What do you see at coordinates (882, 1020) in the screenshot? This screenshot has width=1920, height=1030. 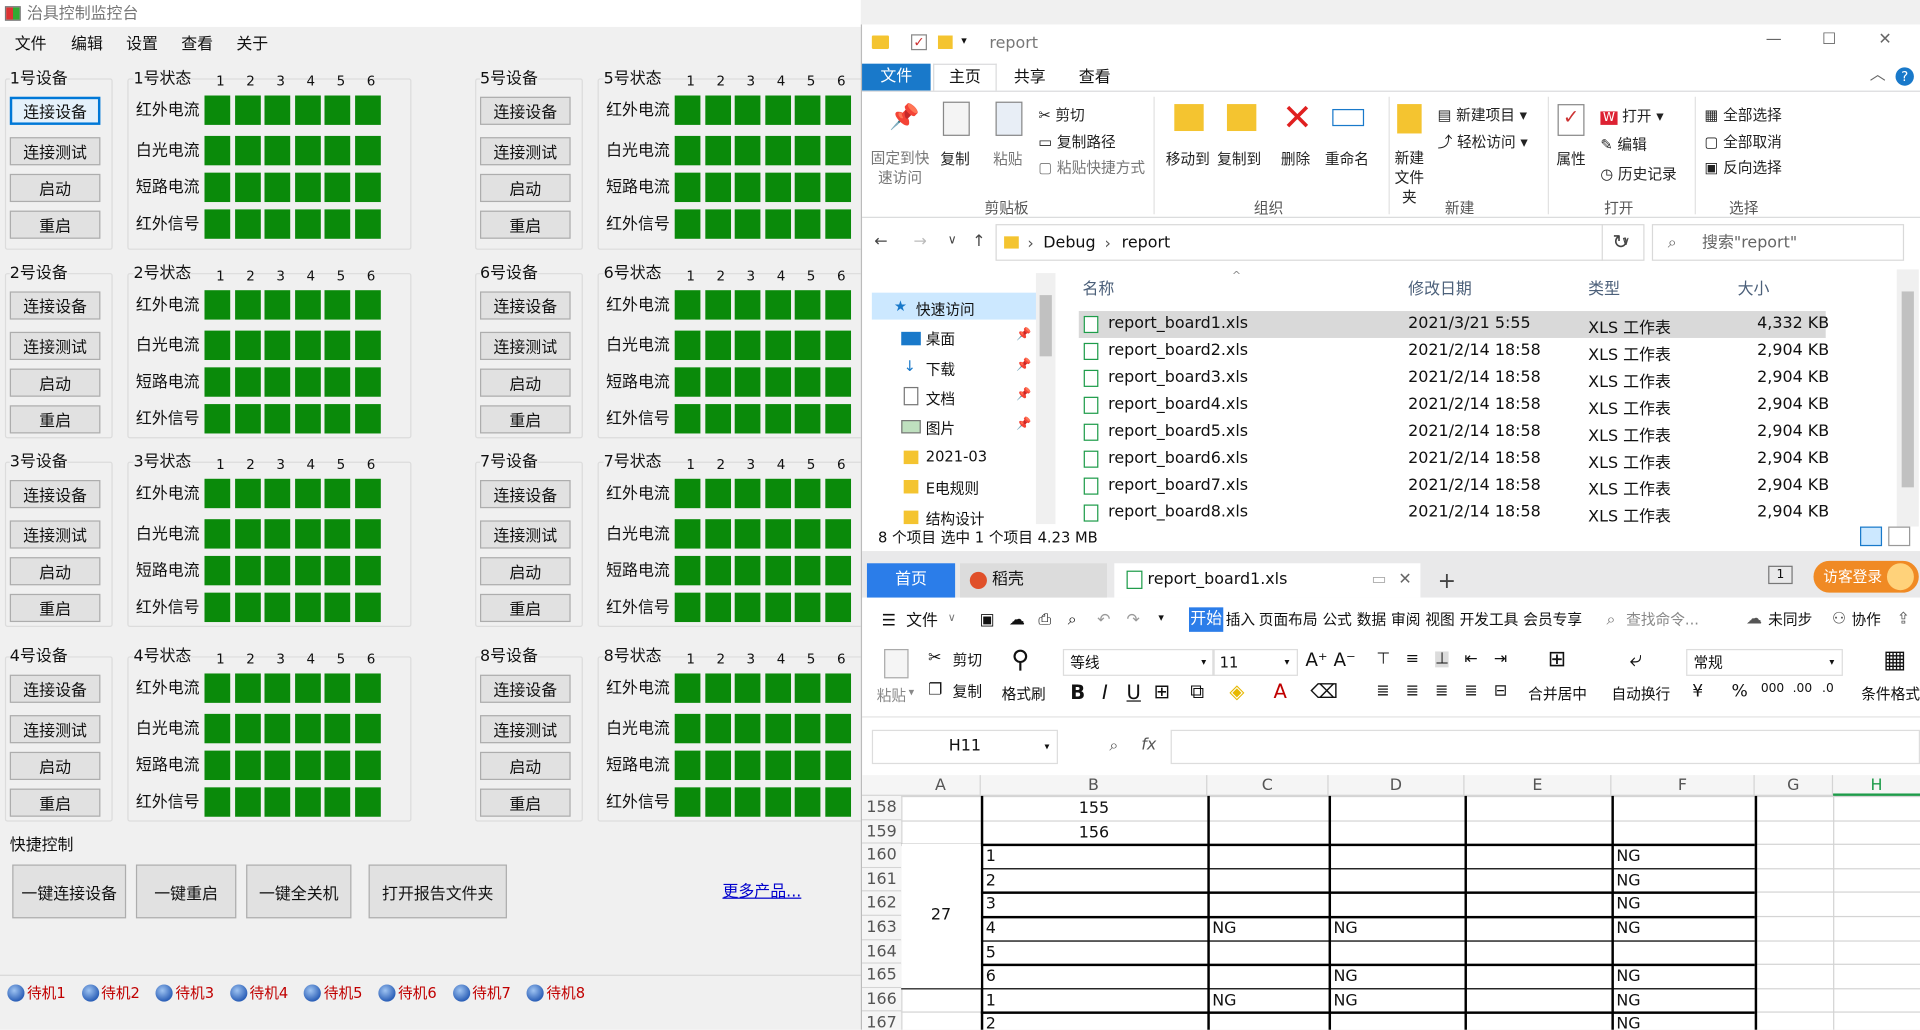 I see `row-number: 167` at bounding box center [882, 1020].